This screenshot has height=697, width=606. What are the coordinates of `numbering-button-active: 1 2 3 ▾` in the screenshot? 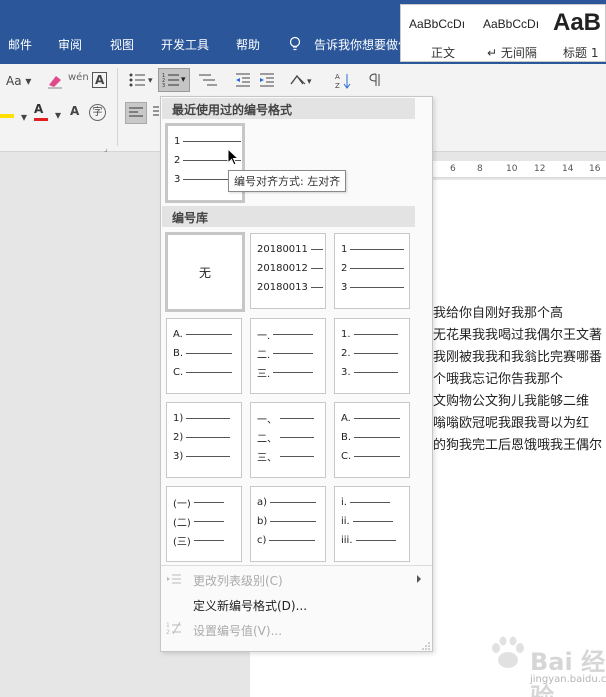 It's located at (174, 80).